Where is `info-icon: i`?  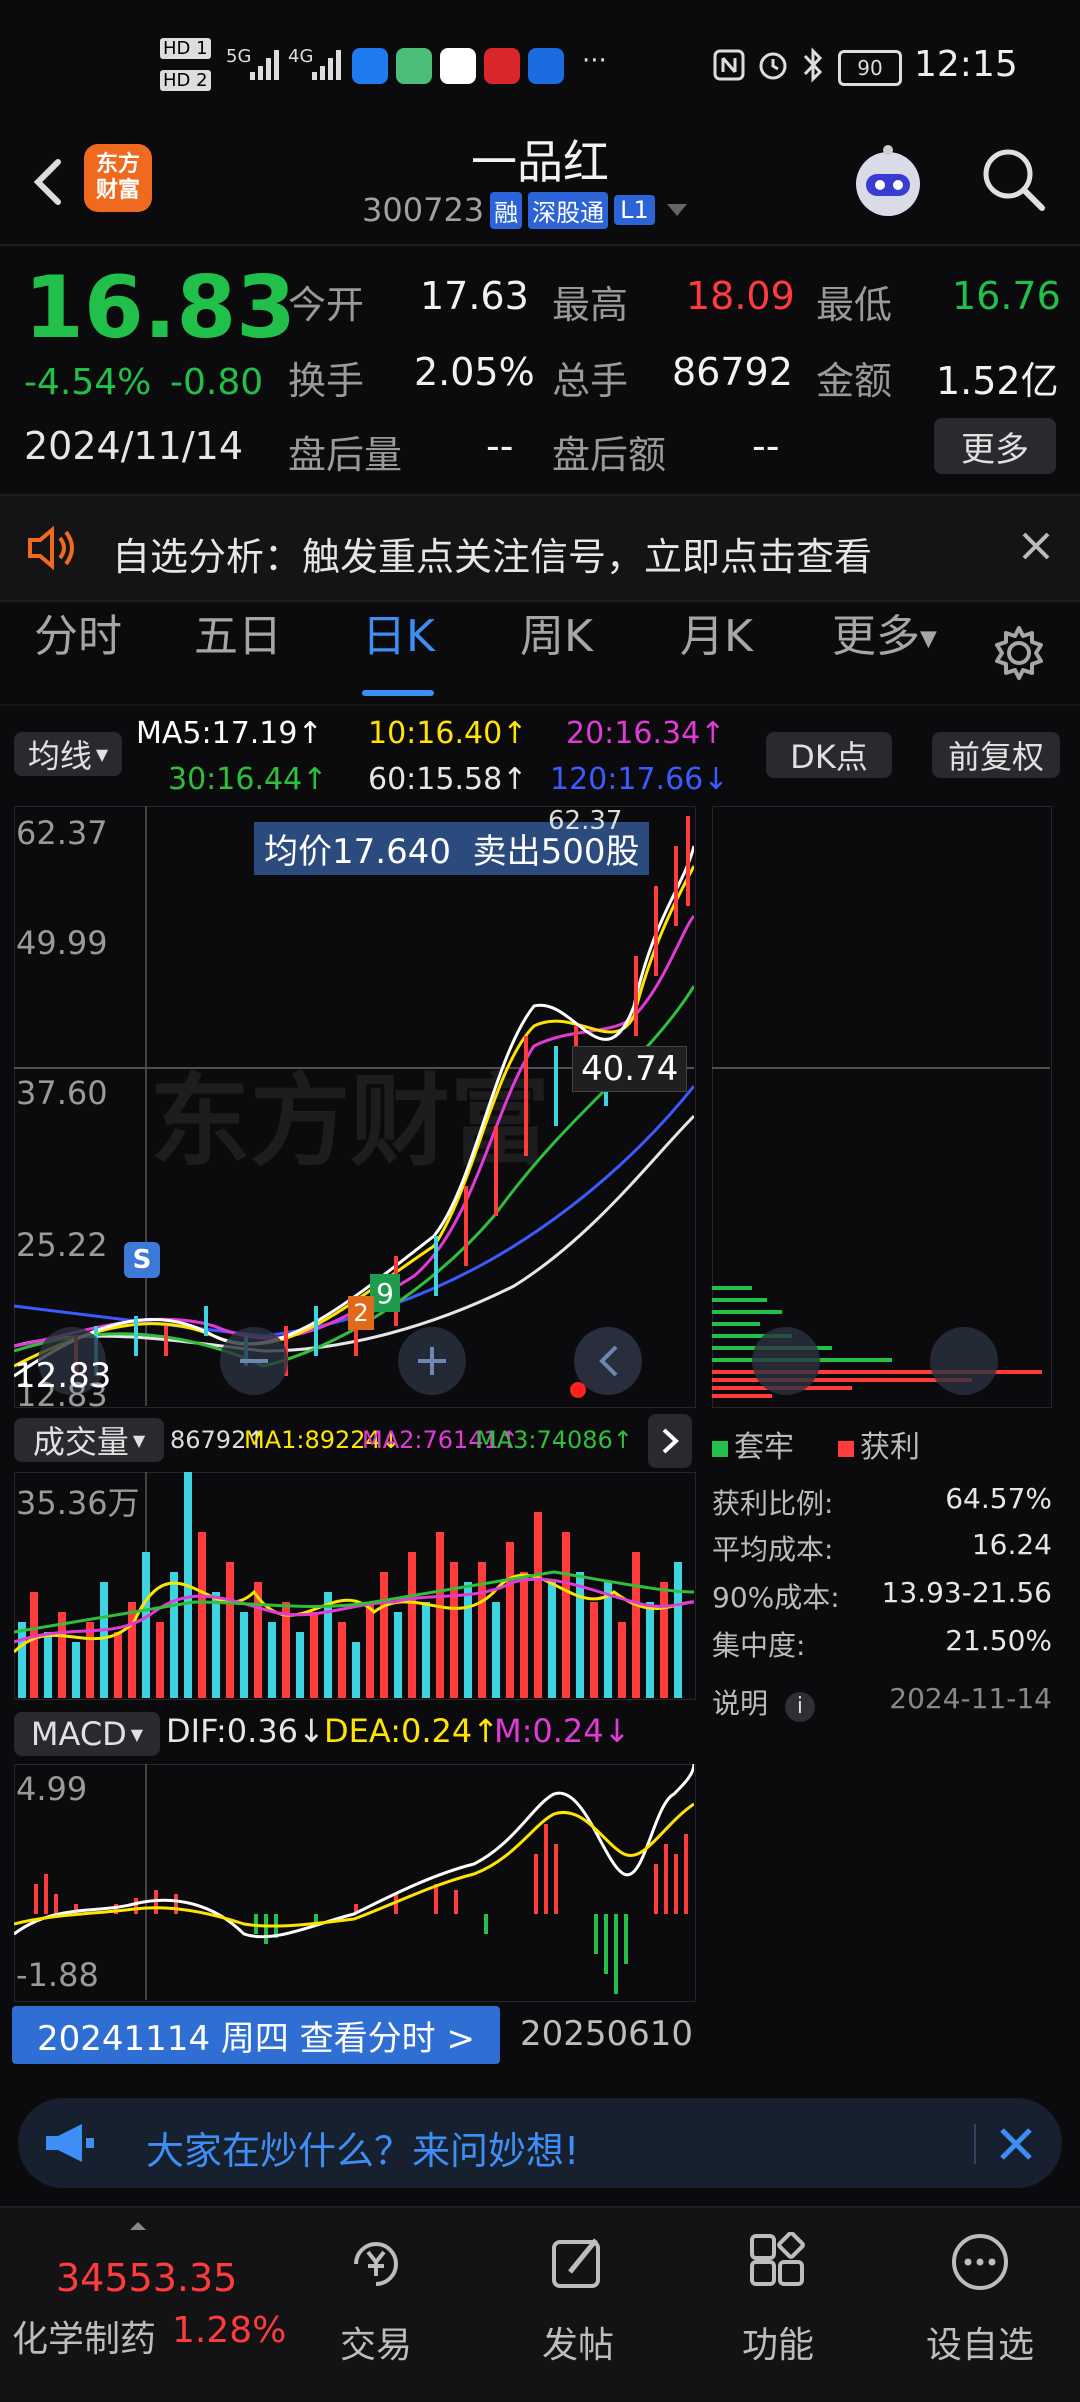 info-icon: i is located at coordinates (799, 1707).